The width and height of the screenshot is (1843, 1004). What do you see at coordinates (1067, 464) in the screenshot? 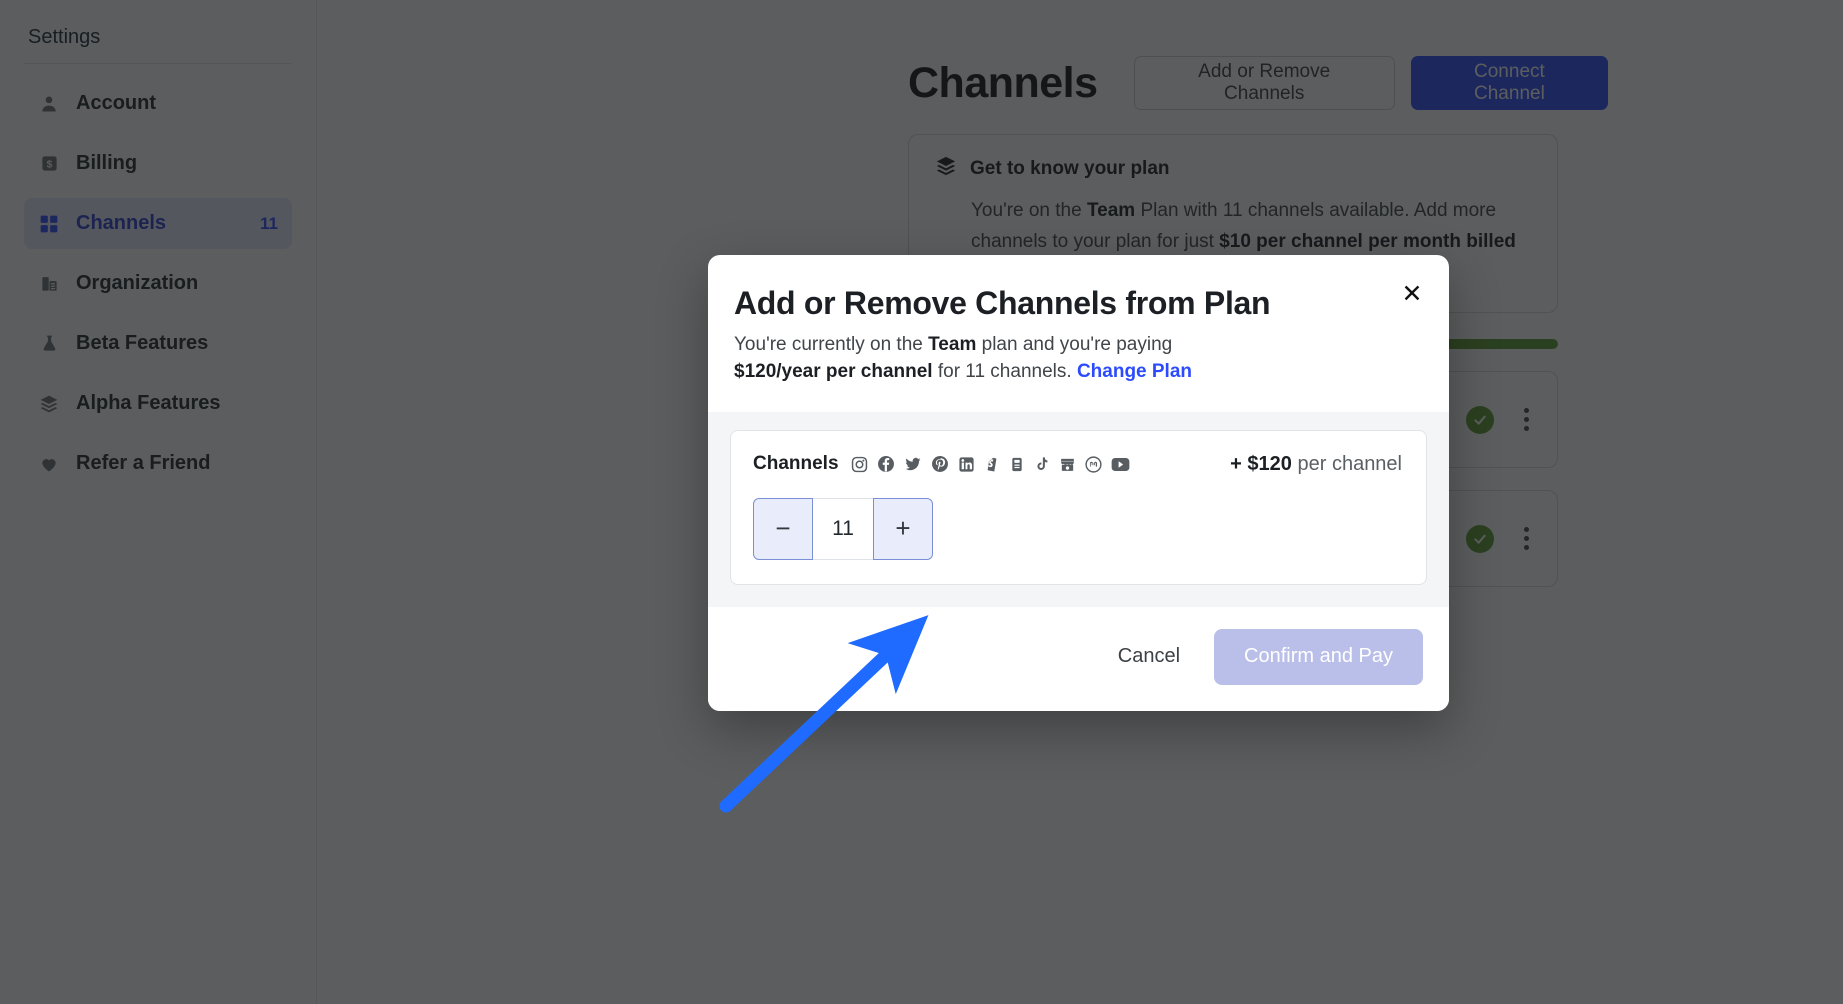
I see `google-business-icon` at bounding box center [1067, 464].